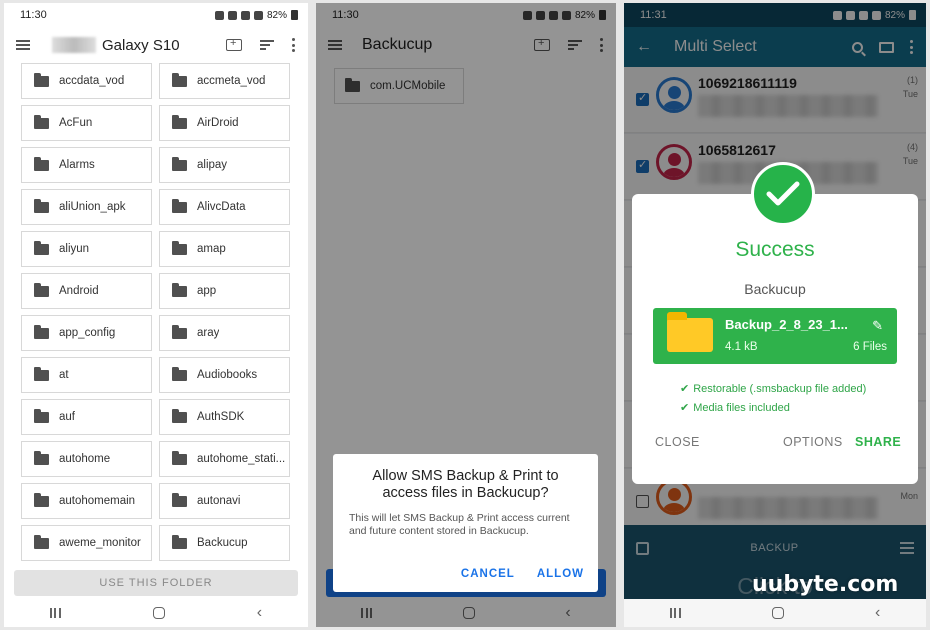 Image resolution: width=930 pixels, height=630 pixels. Describe the element at coordinates (141, 45) in the screenshot. I see `page-title: Galaxy S10` at that location.